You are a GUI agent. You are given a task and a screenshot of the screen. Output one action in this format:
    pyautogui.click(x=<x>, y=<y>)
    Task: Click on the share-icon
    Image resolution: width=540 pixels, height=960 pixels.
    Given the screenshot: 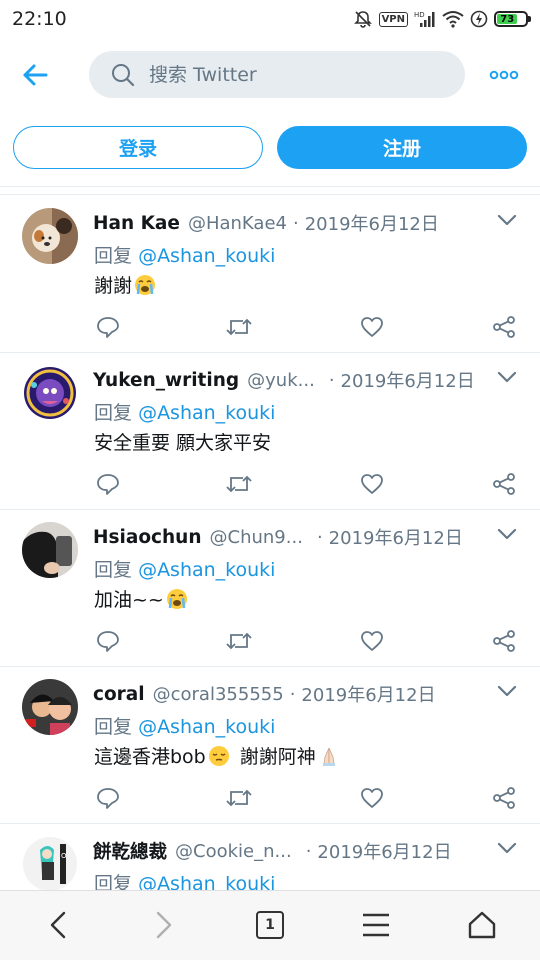 What is the action you would take?
    pyautogui.click(x=504, y=798)
    